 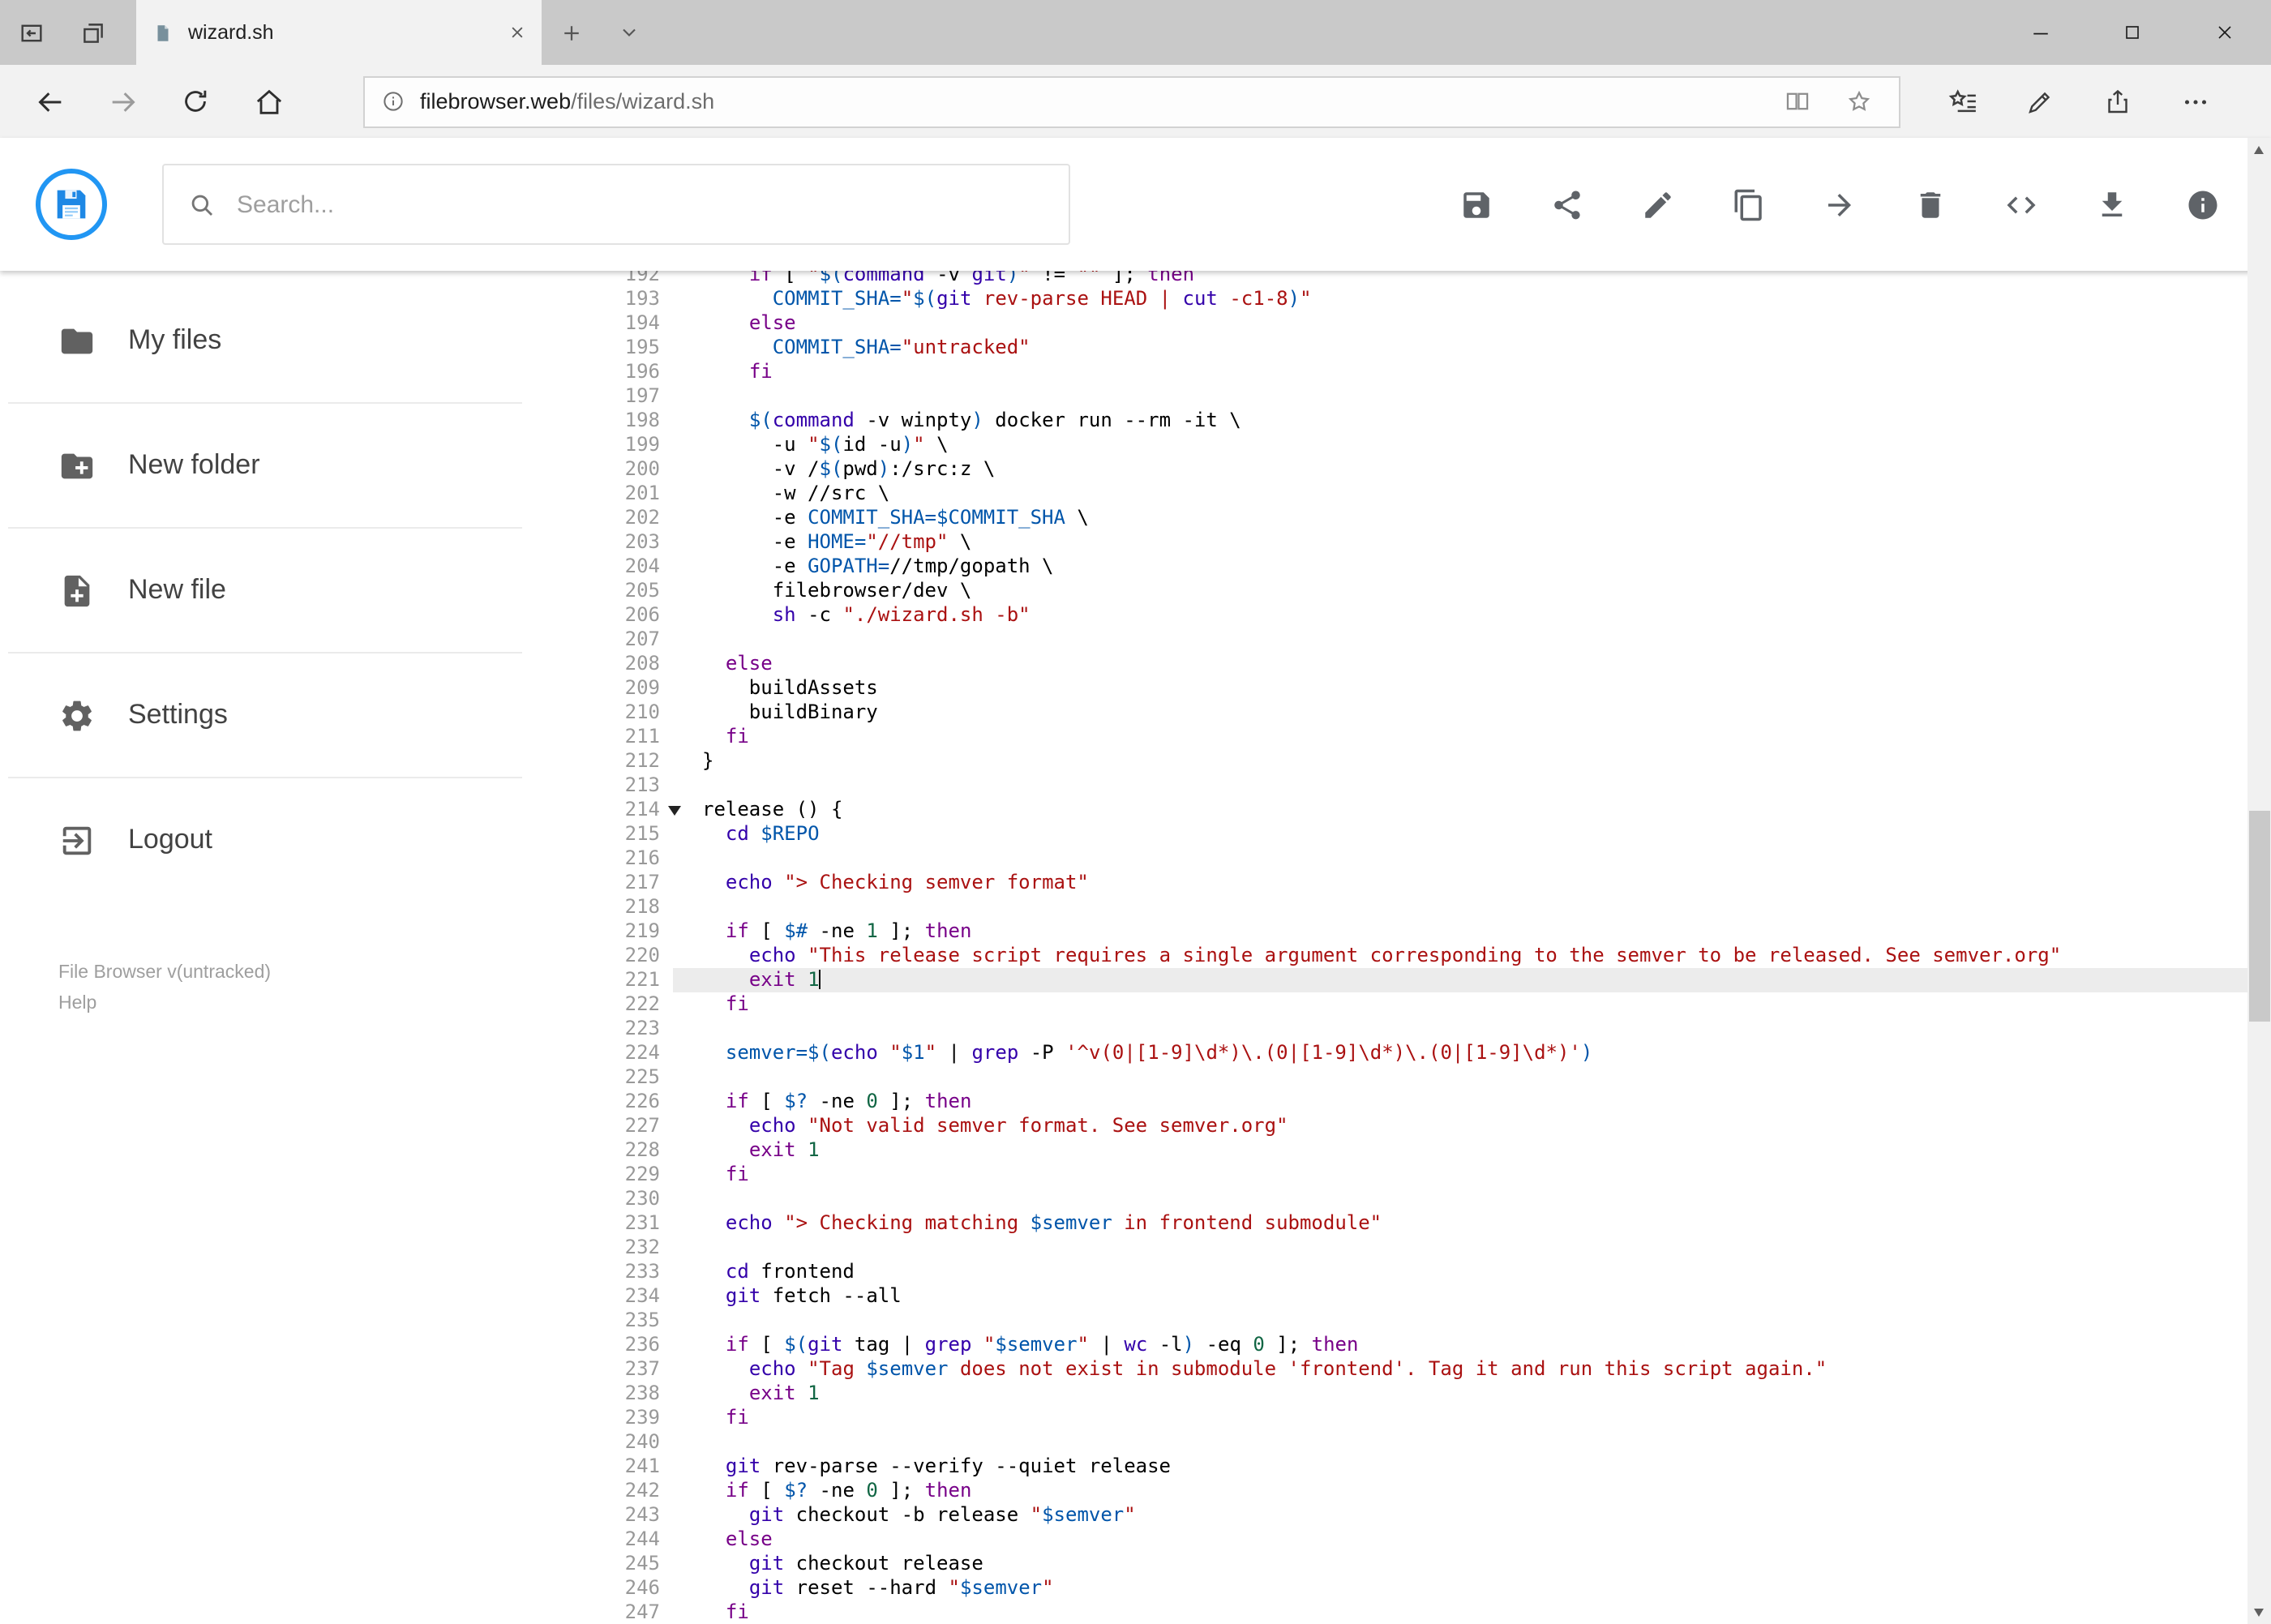 I want to click on code-line: 214 release () {, so click(x=1391, y=810).